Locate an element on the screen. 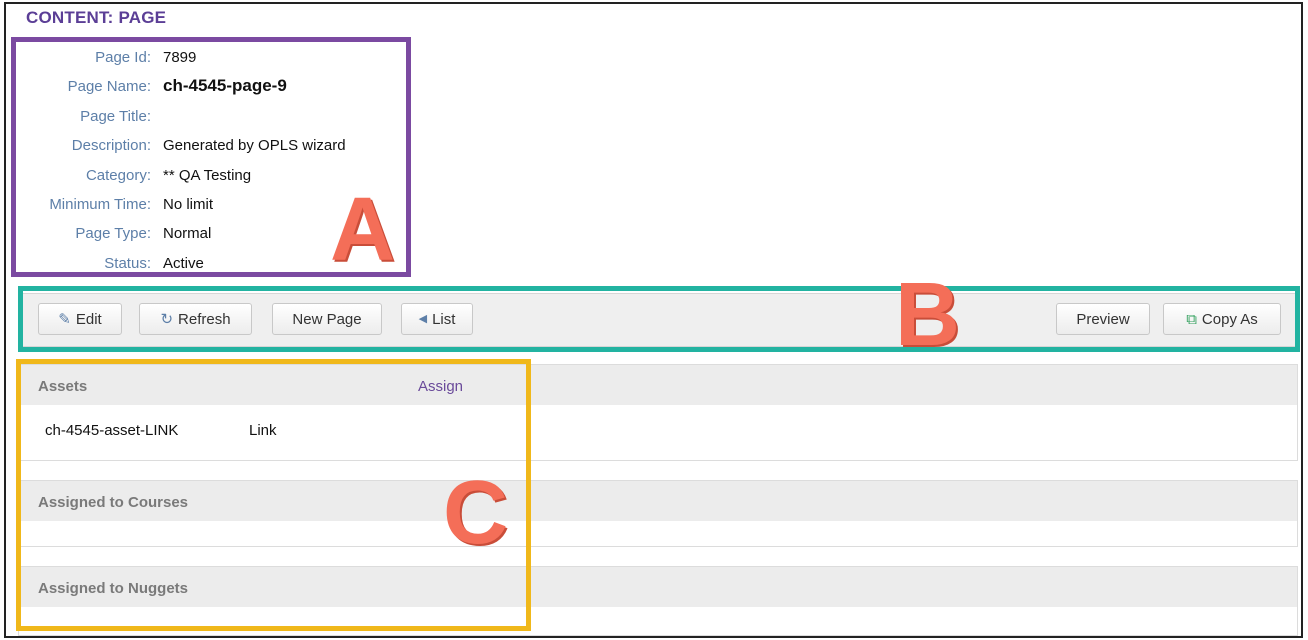 The width and height of the screenshot is (1308, 640). annotation-box-b is located at coordinates (659, 319).